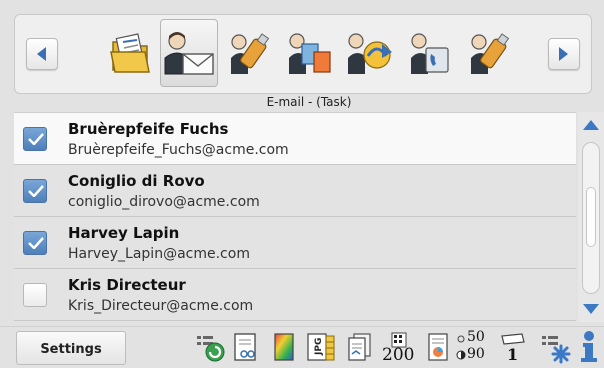  I want to click on list-item: Kris Directeur Kris_Directeur@acme.com, so click(295, 295).